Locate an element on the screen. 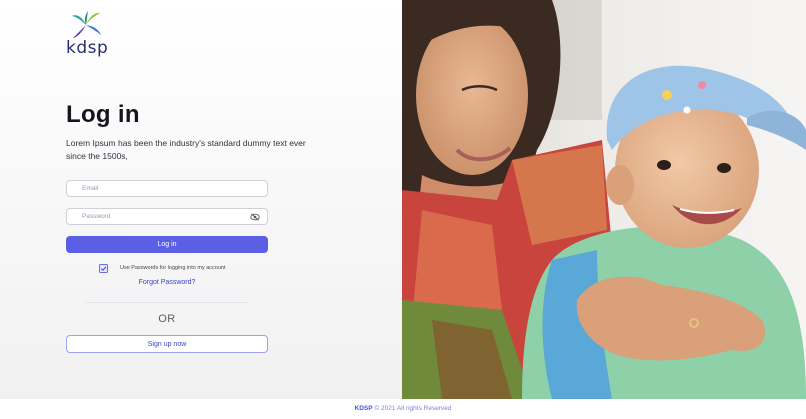 The width and height of the screenshot is (806, 419). pinwheel-logo-icon is located at coordinates (86, 24).